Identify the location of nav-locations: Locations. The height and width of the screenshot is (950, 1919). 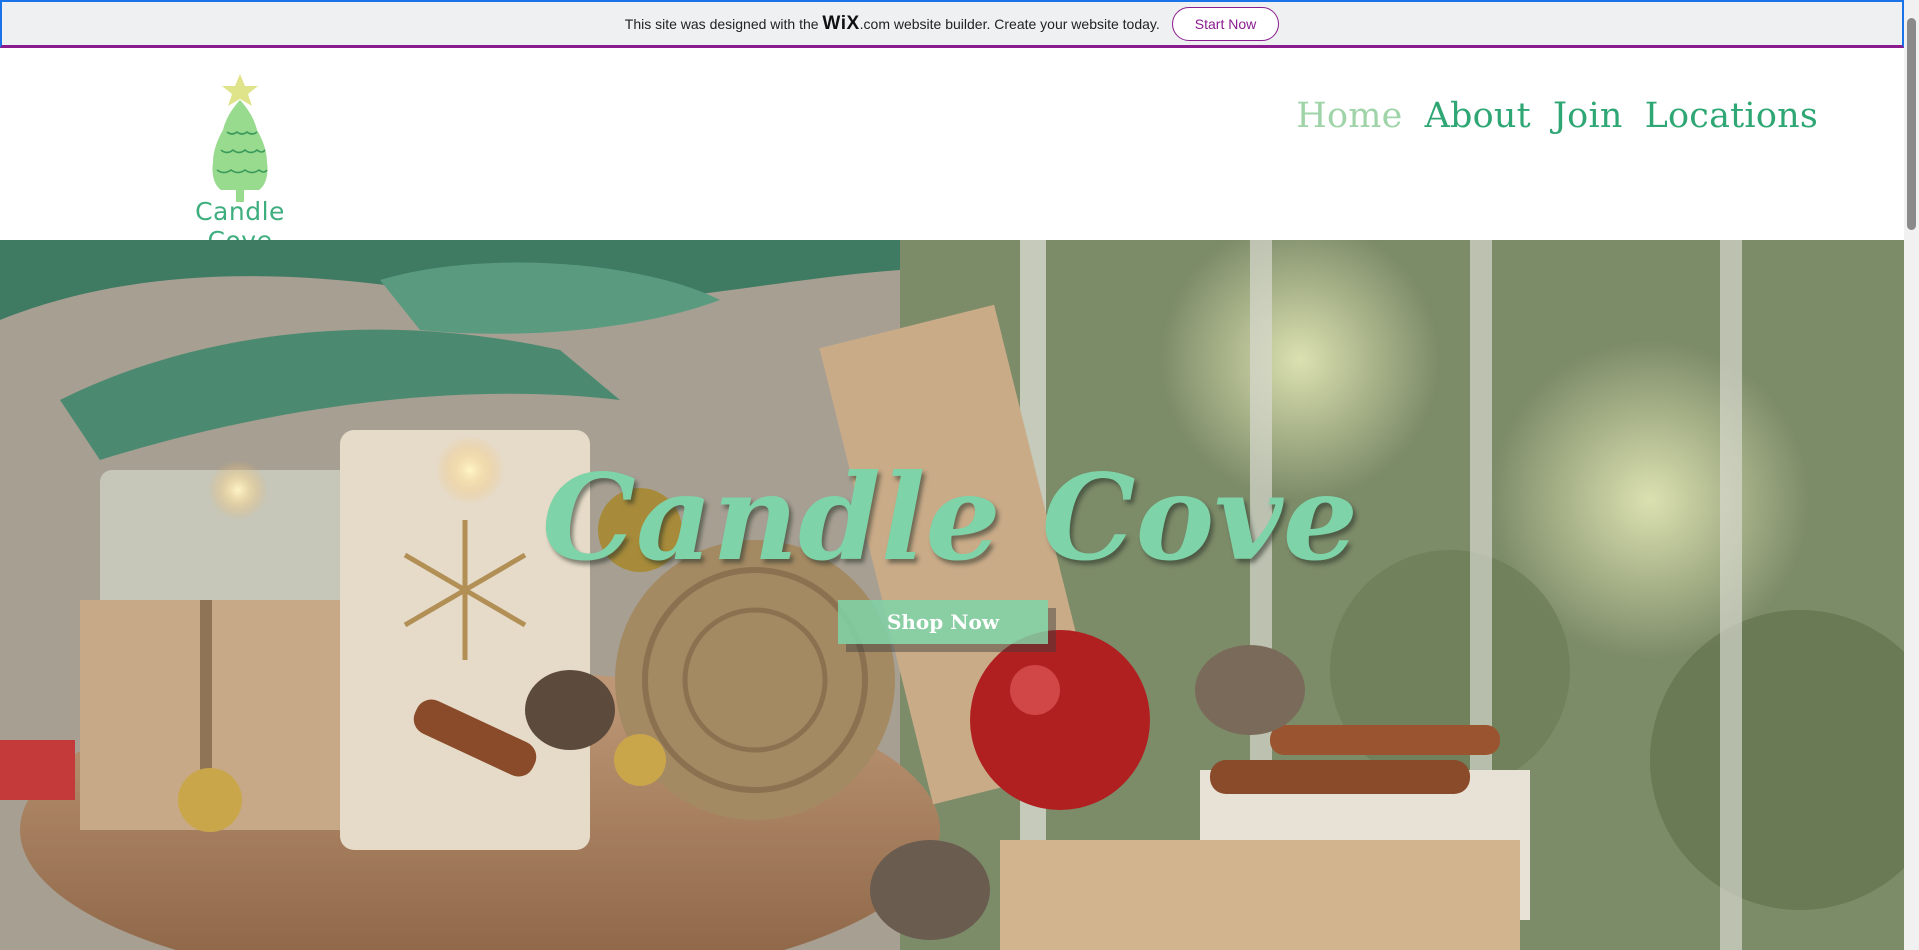
(1731, 116).